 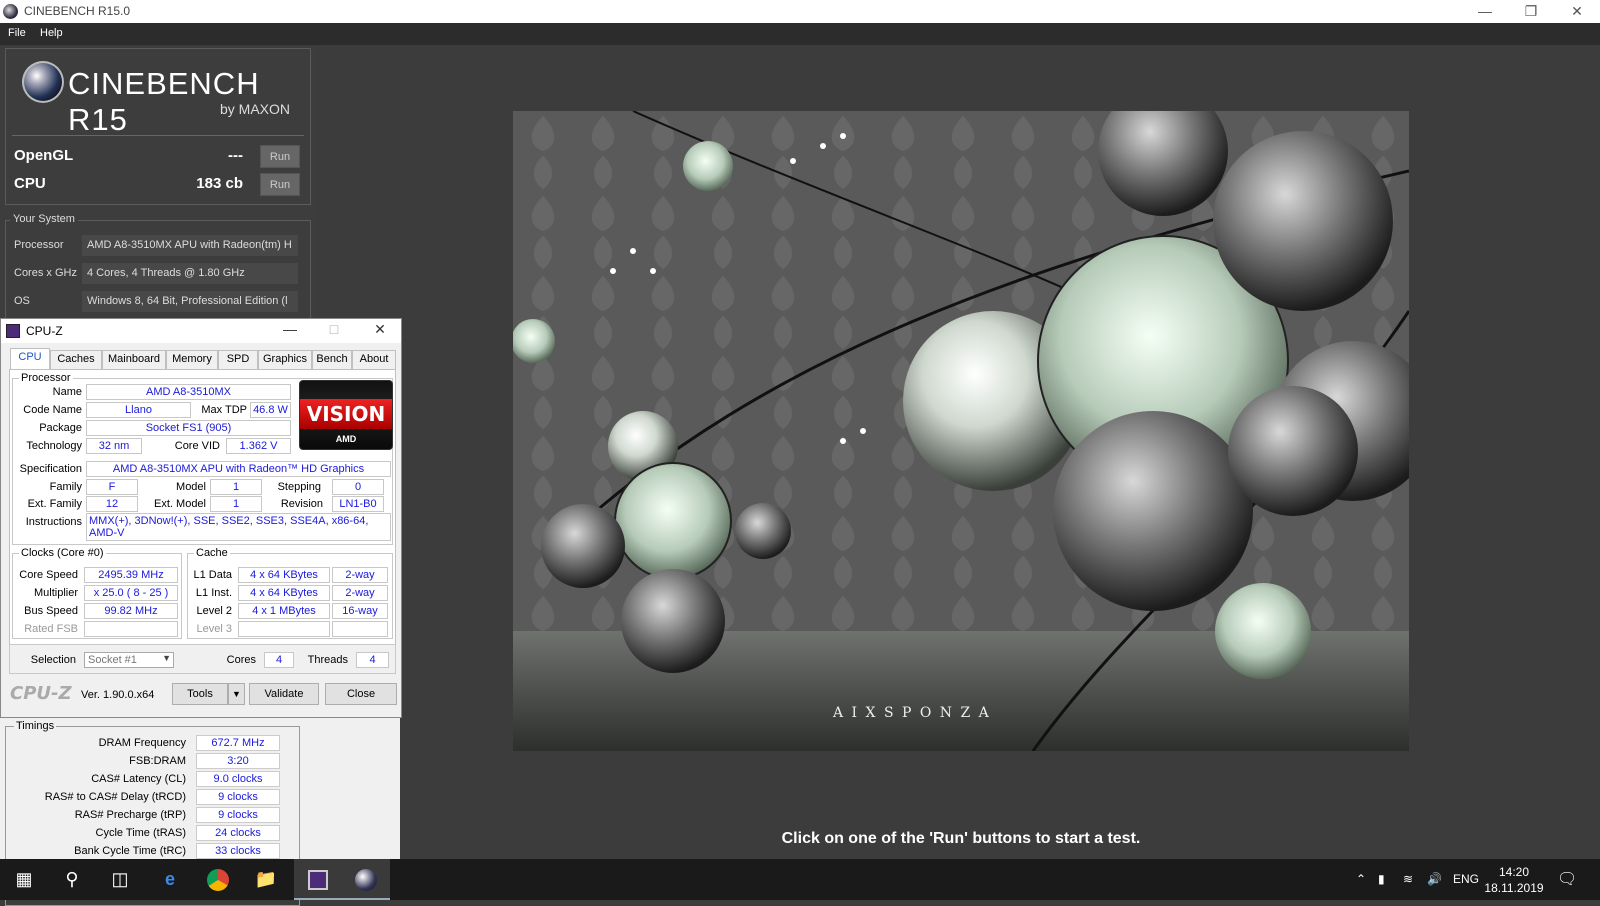 What do you see at coordinates (284, 629) in the screenshot?
I see `level3-field` at bounding box center [284, 629].